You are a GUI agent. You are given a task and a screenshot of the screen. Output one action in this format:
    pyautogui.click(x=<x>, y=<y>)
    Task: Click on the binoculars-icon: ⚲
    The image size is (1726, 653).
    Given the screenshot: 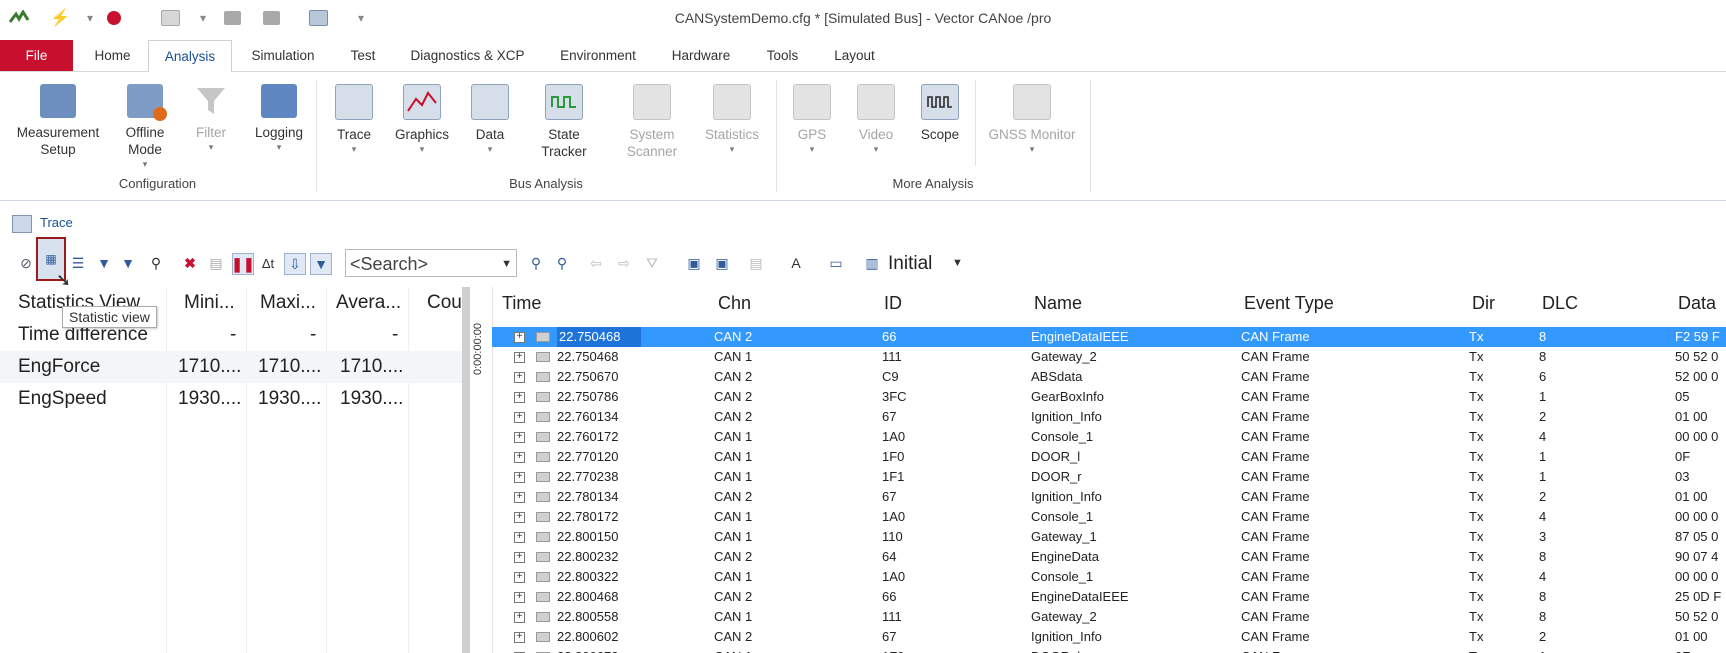 What is the action you would take?
    pyautogui.click(x=156, y=263)
    